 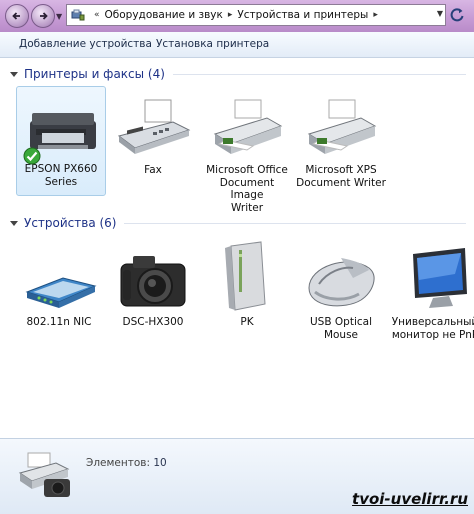 What do you see at coordinates (247, 322) in the screenshot?
I see `device-label: PK` at bounding box center [247, 322].